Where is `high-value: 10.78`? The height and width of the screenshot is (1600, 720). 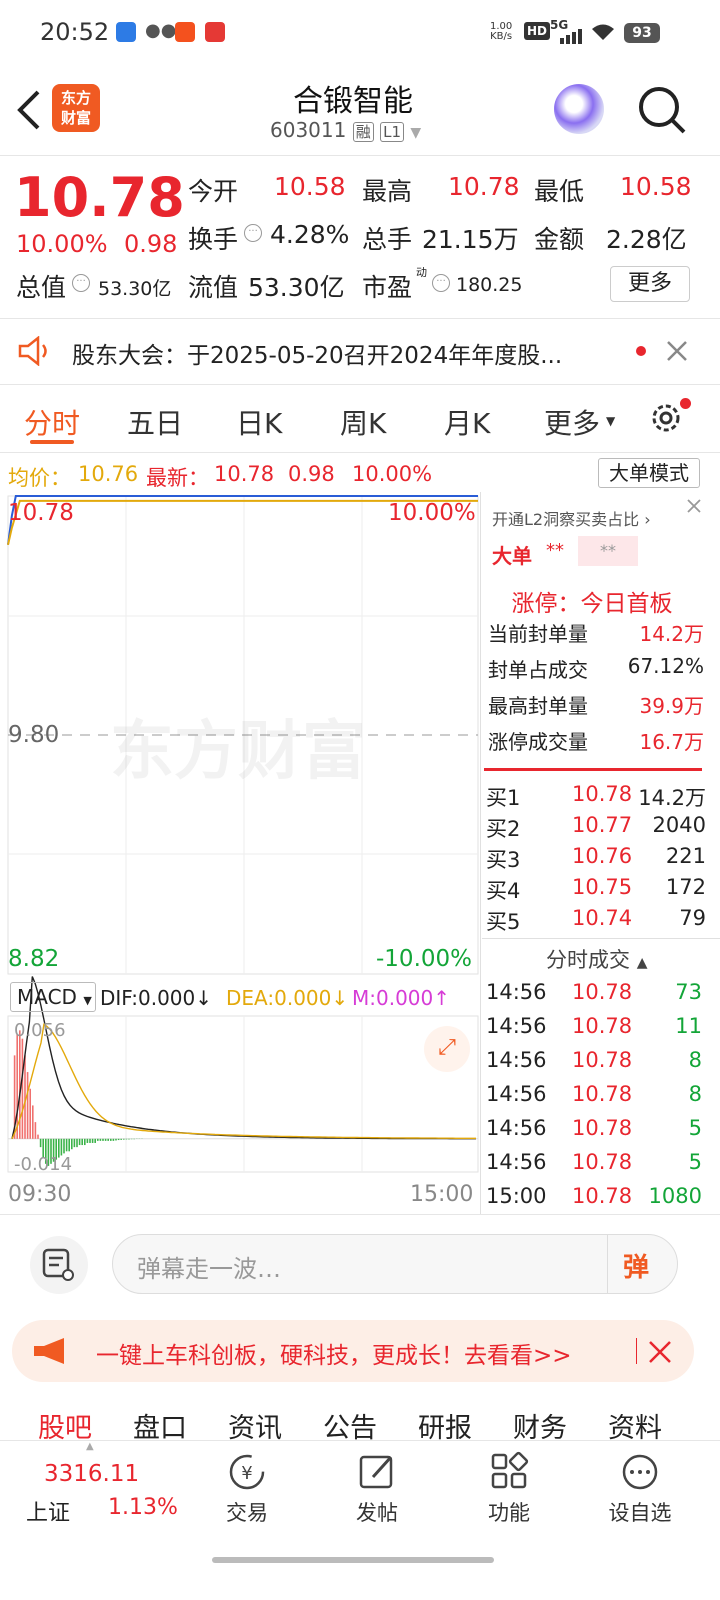 high-value: 10.78 is located at coordinates (484, 186).